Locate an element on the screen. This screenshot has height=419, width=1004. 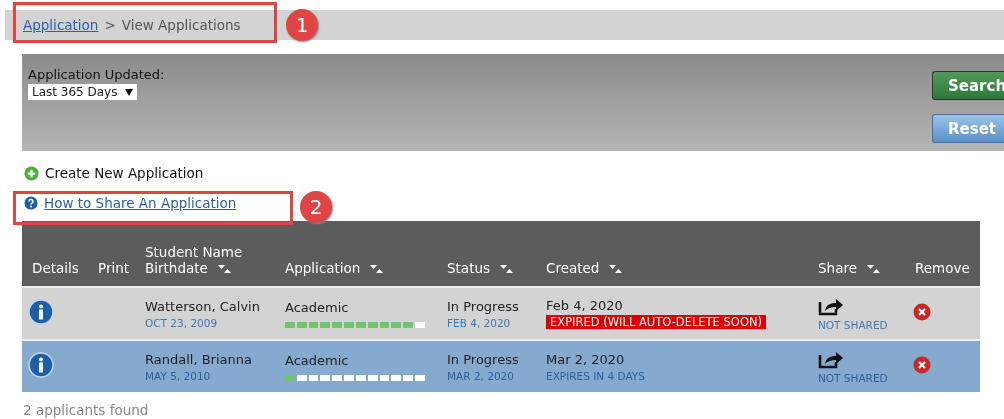
status-date: MAR 2, 2020 is located at coordinates (481, 375).